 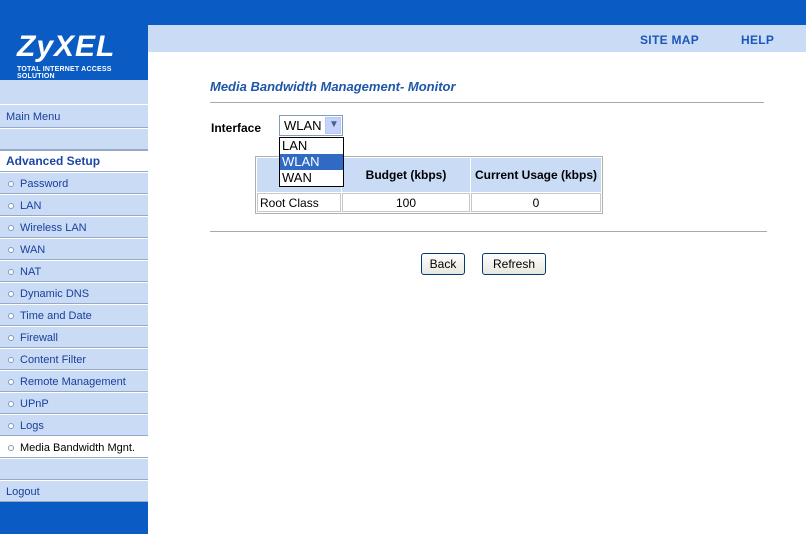 I want to click on sidebar-logout: Logout, so click(x=74, y=491).